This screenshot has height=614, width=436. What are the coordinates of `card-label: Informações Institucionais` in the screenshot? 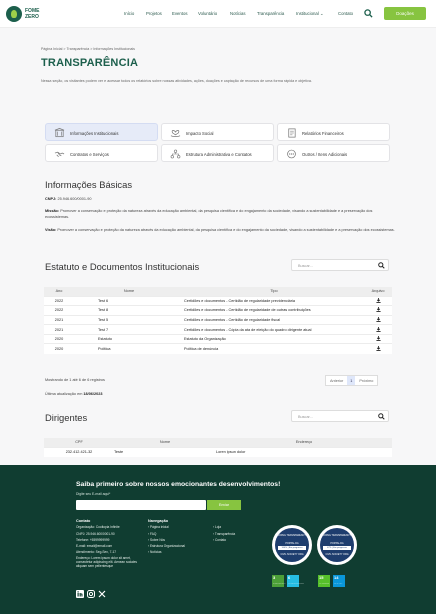 It's located at (94, 133).